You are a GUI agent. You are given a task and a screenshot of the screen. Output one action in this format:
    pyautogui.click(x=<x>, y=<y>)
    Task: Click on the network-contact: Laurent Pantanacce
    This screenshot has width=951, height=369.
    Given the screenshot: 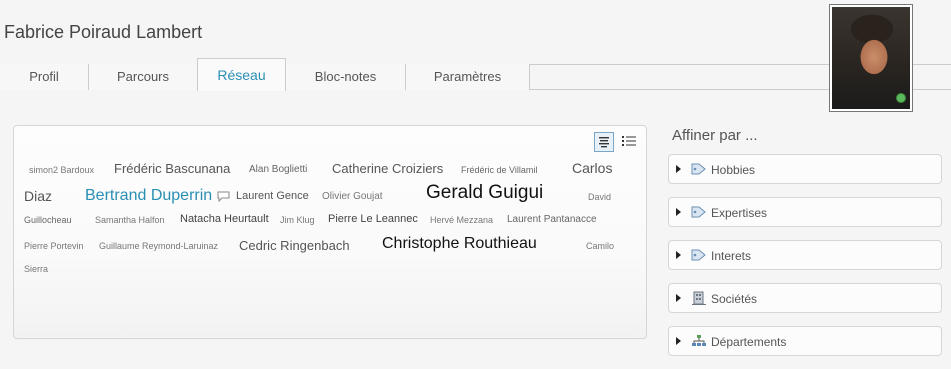 What is the action you would take?
    pyautogui.click(x=552, y=219)
    